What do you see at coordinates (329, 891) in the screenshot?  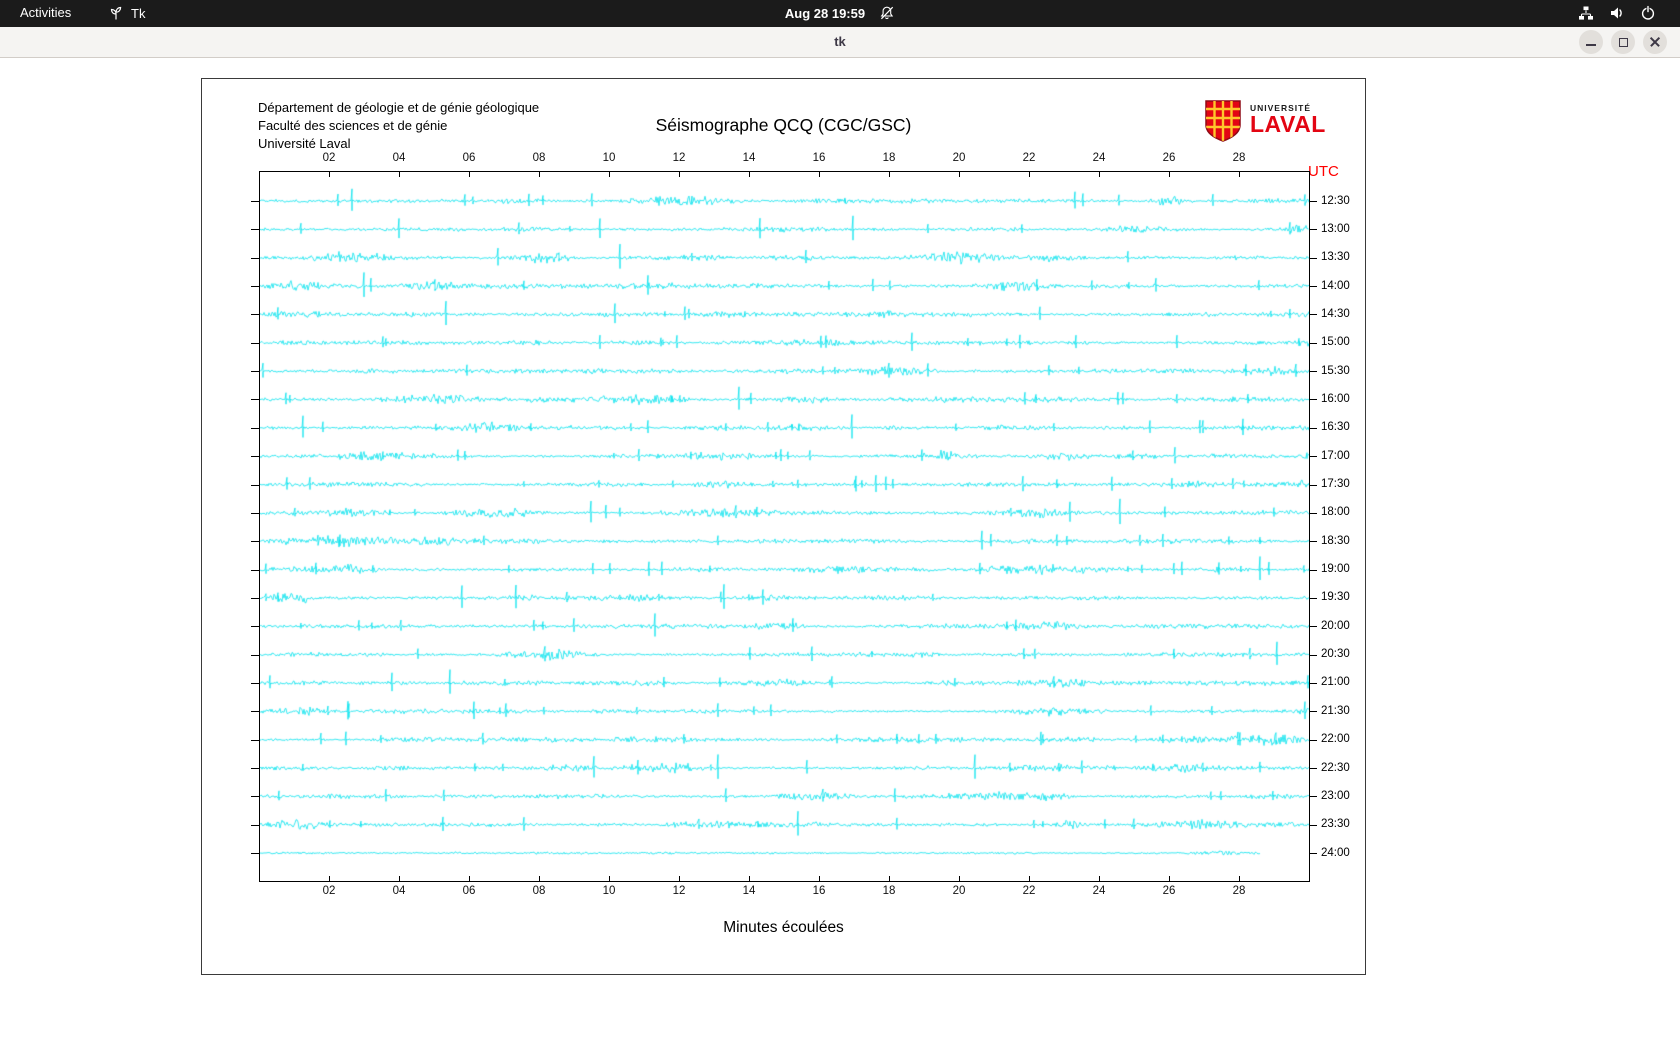 I see `x-tick-label-bottom: 02` at bounding box center [329, 891].